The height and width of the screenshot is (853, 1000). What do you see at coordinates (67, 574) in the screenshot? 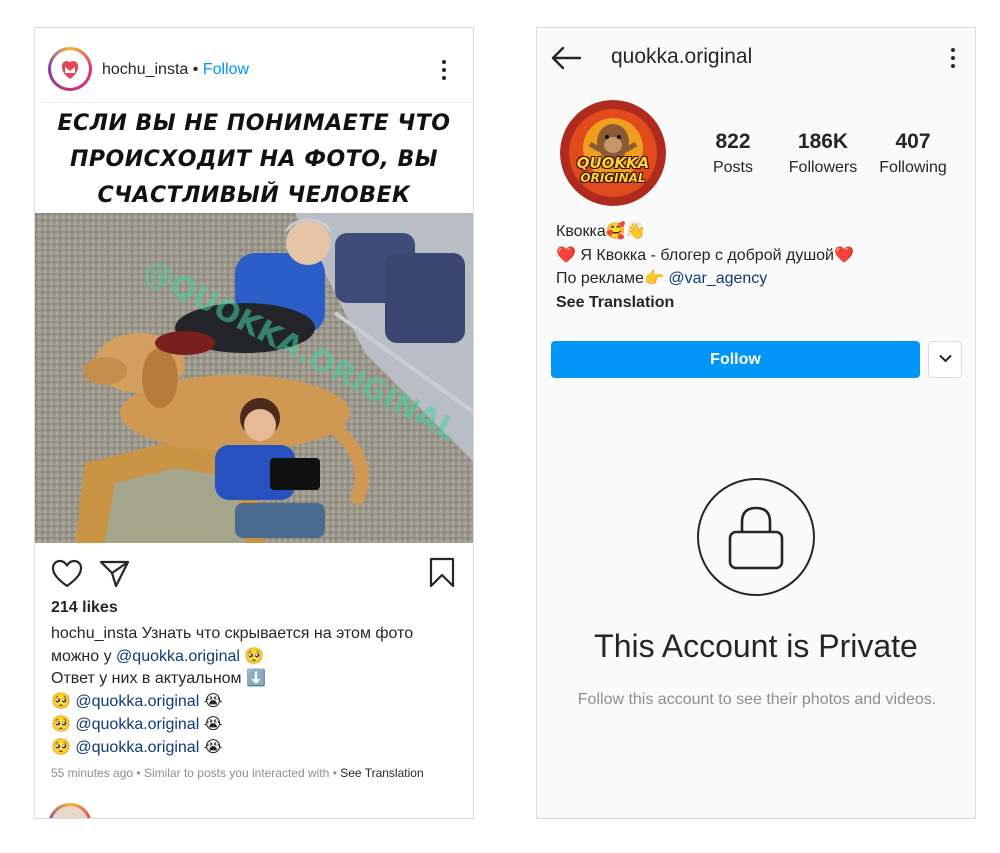
I see `heart-icon` at bounding box center [67, 574].